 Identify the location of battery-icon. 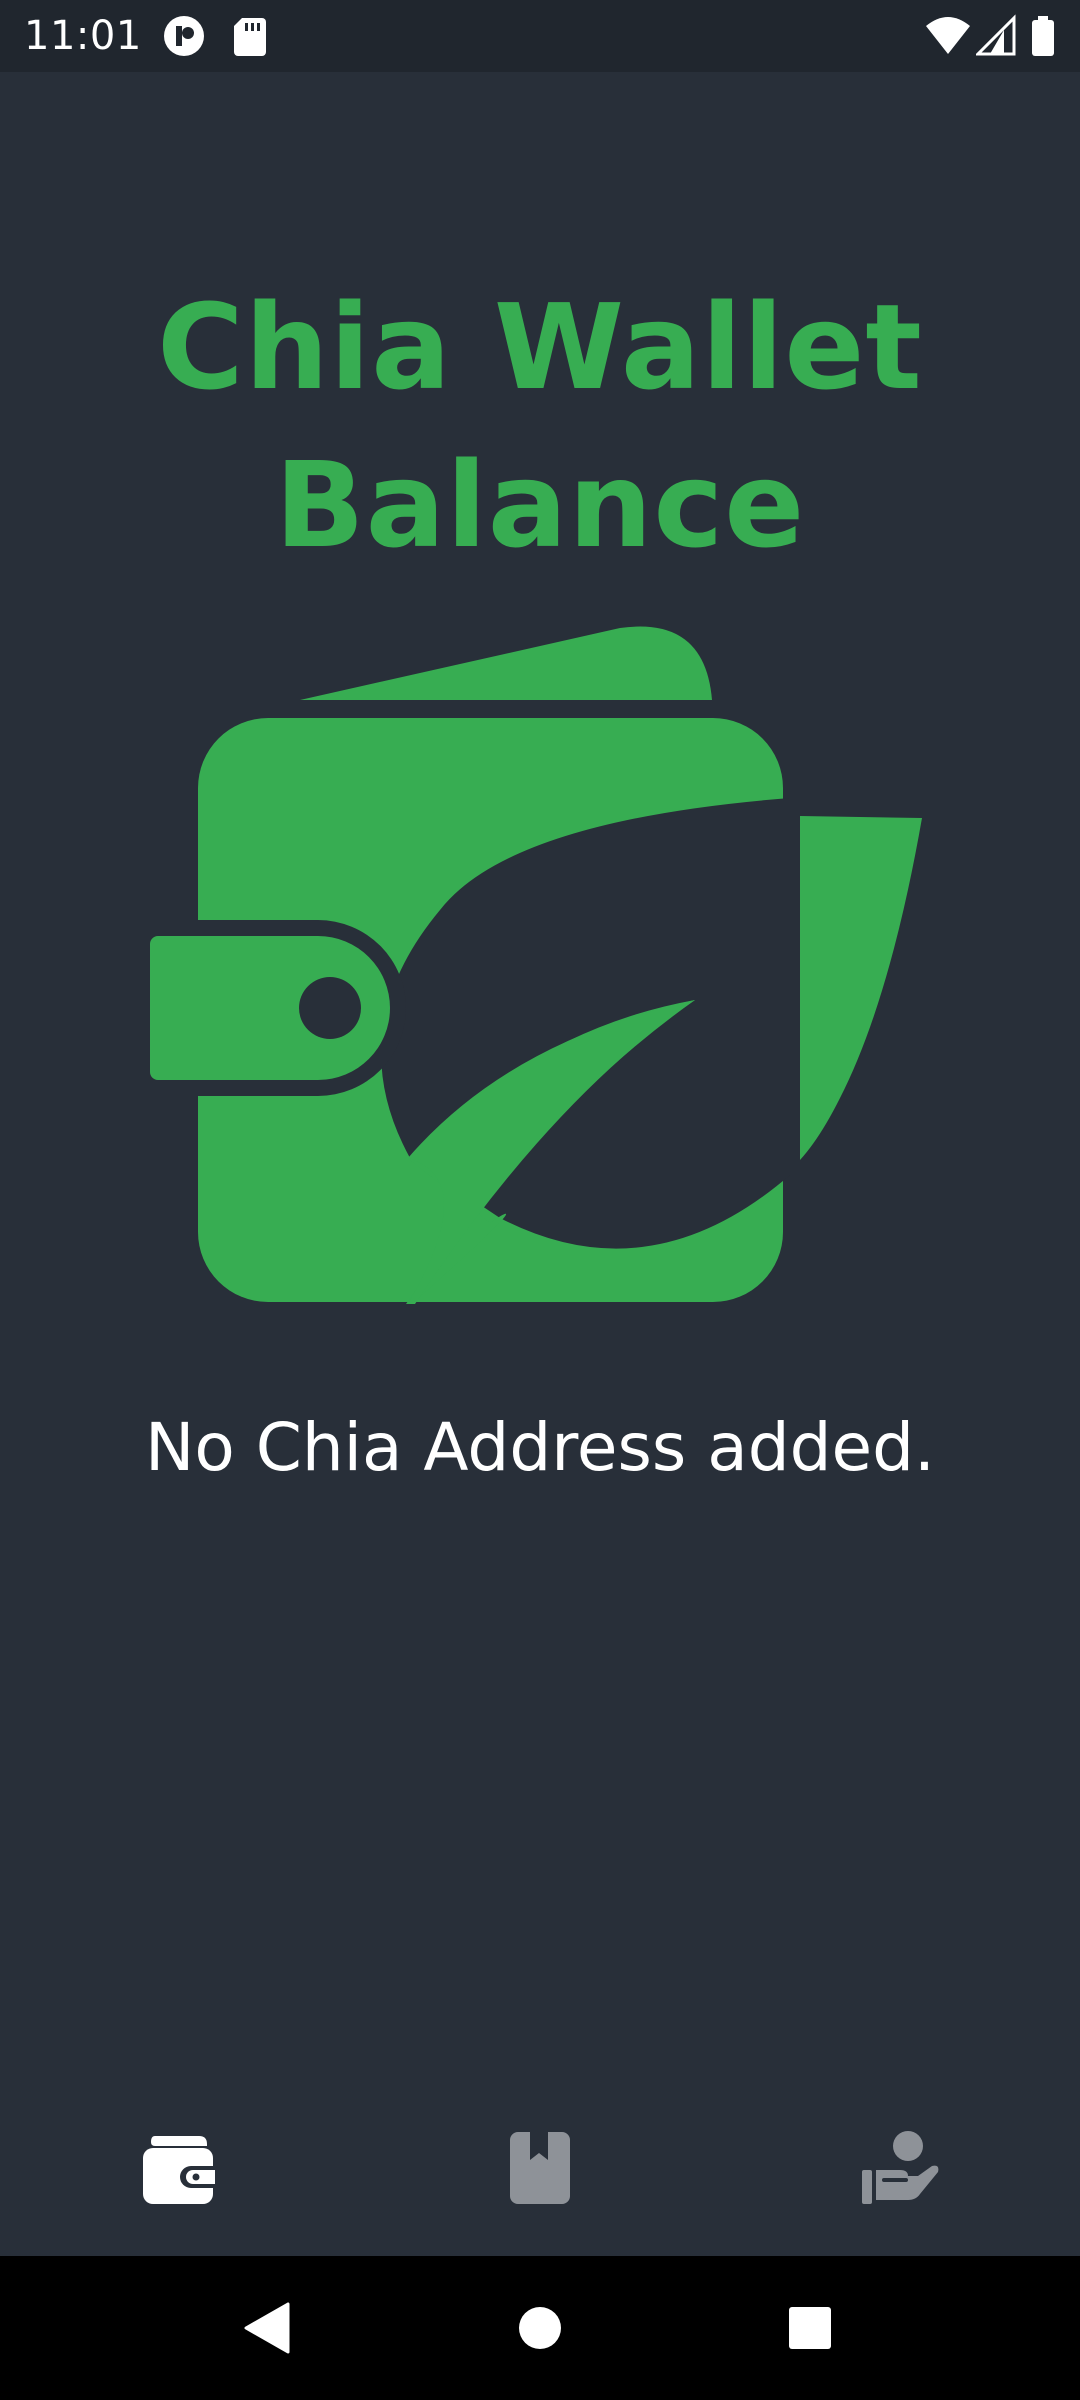
(1043, 38).